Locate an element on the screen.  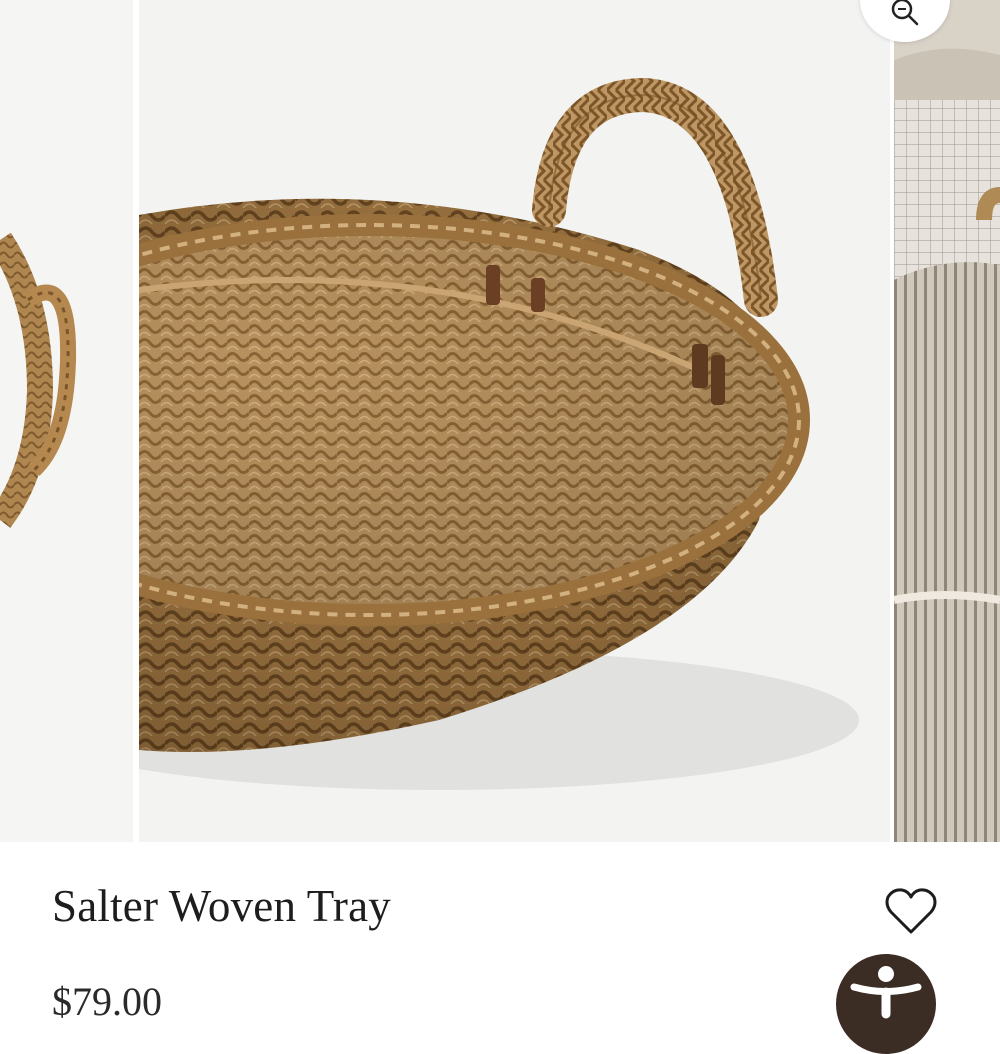
wishlist-button is located at coordinates (911, 911).